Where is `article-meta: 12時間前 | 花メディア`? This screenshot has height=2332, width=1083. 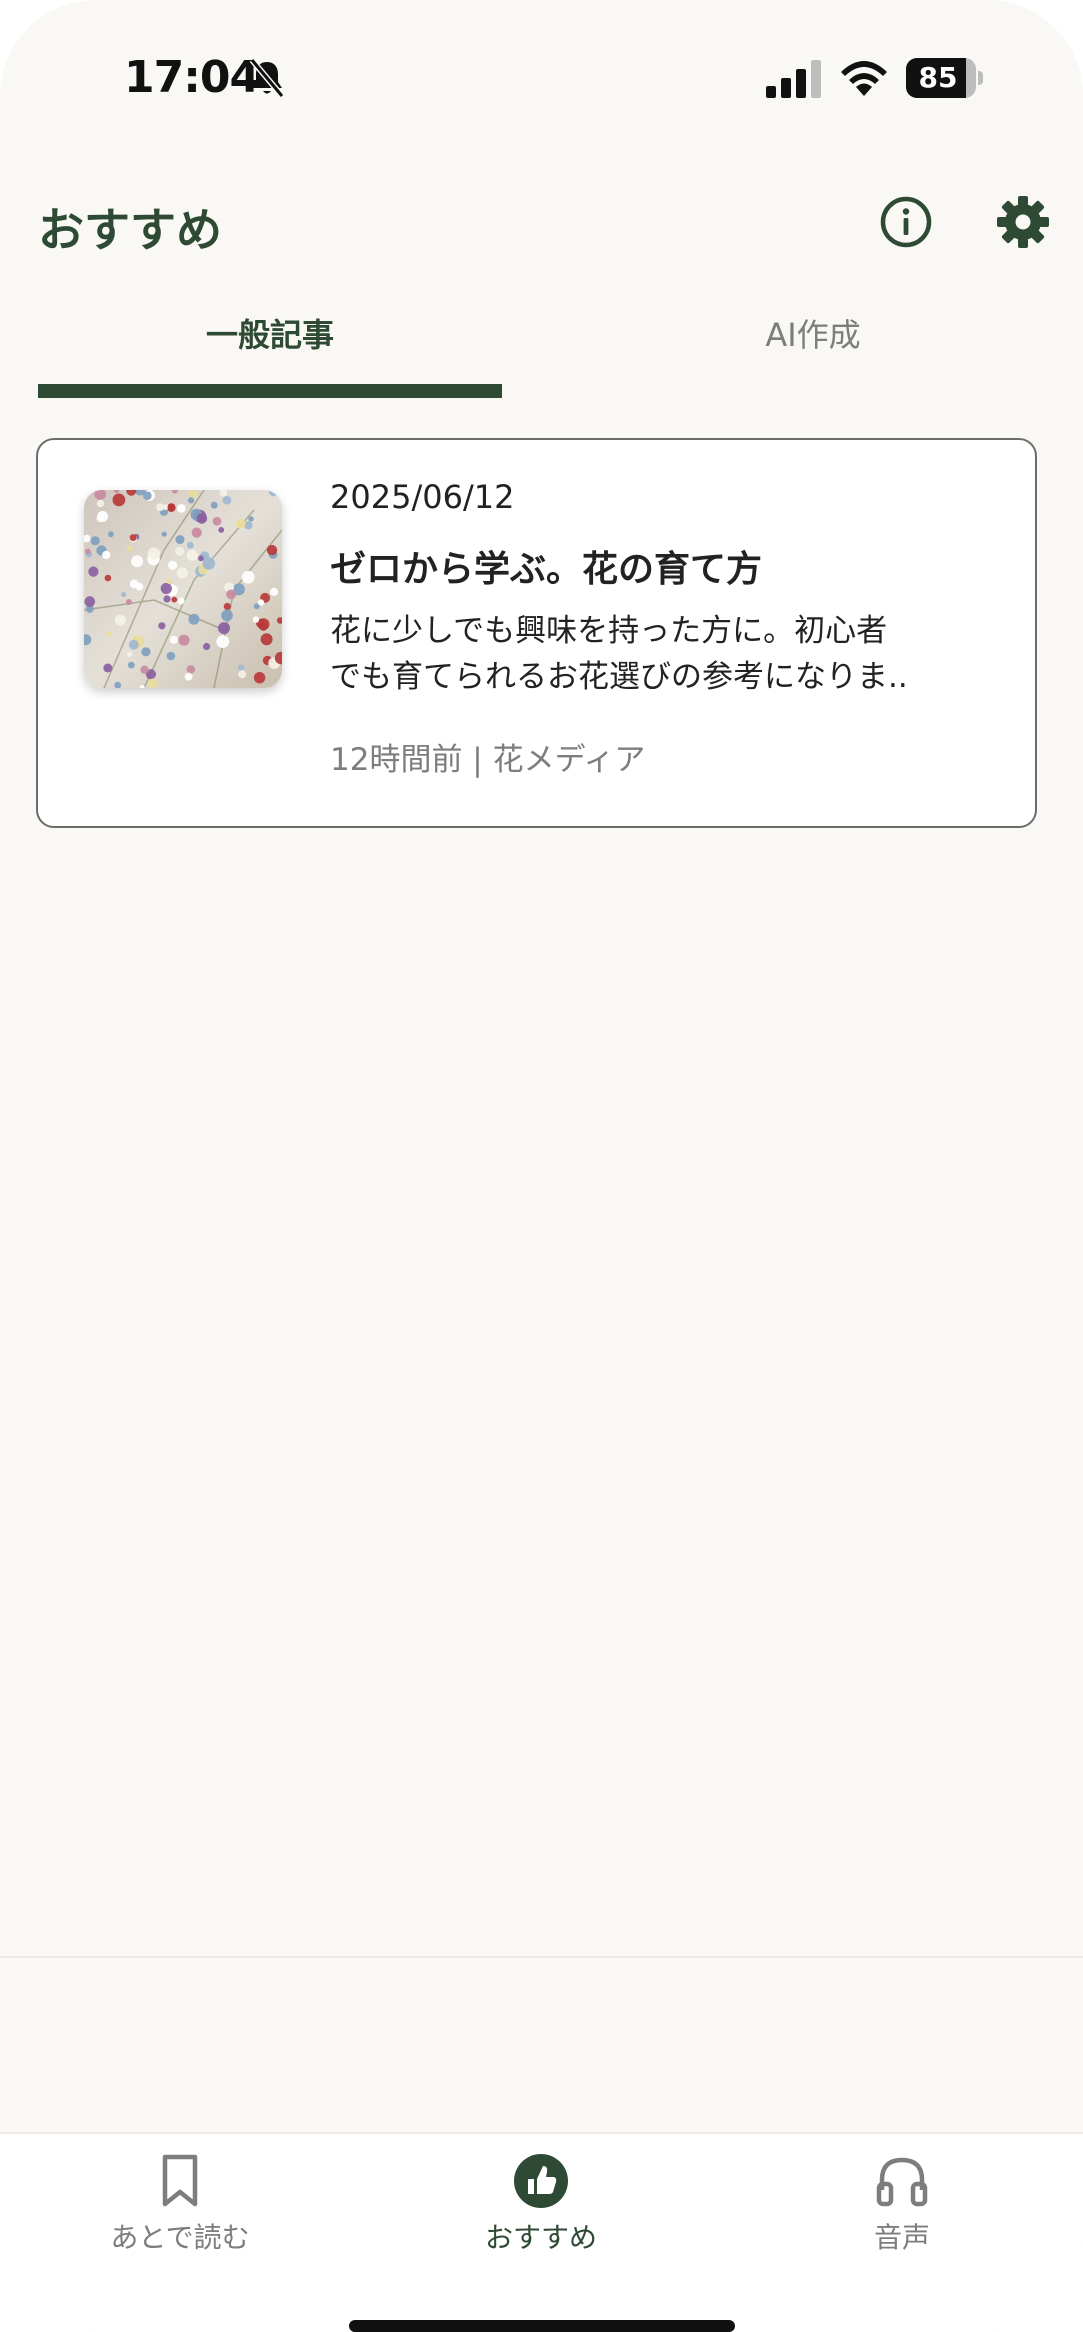 article-meta: 12時間前 | 花メディア is located at coordinates (488, 760).